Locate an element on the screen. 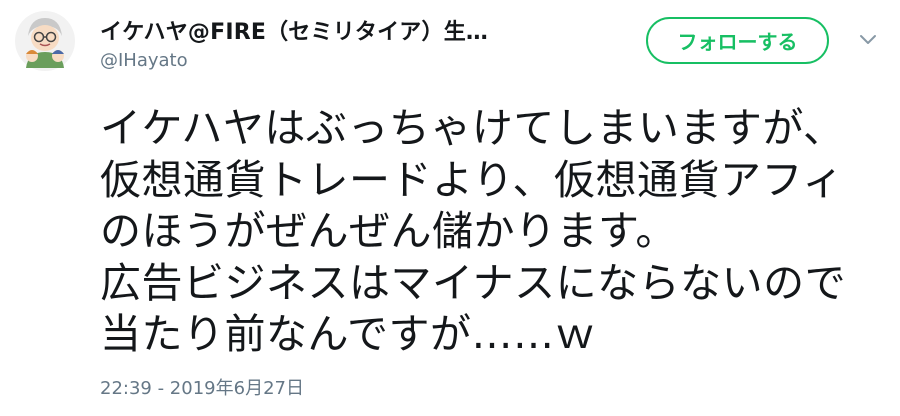  tweet-timestamp: 22:39 - 2019年6月27日 is located at coordinates (202, 387).